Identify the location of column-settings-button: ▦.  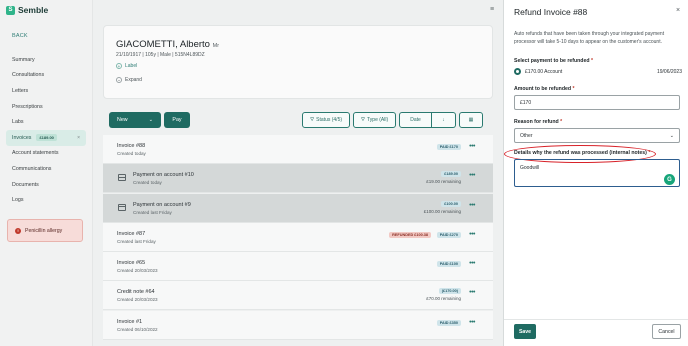
(471, 120).